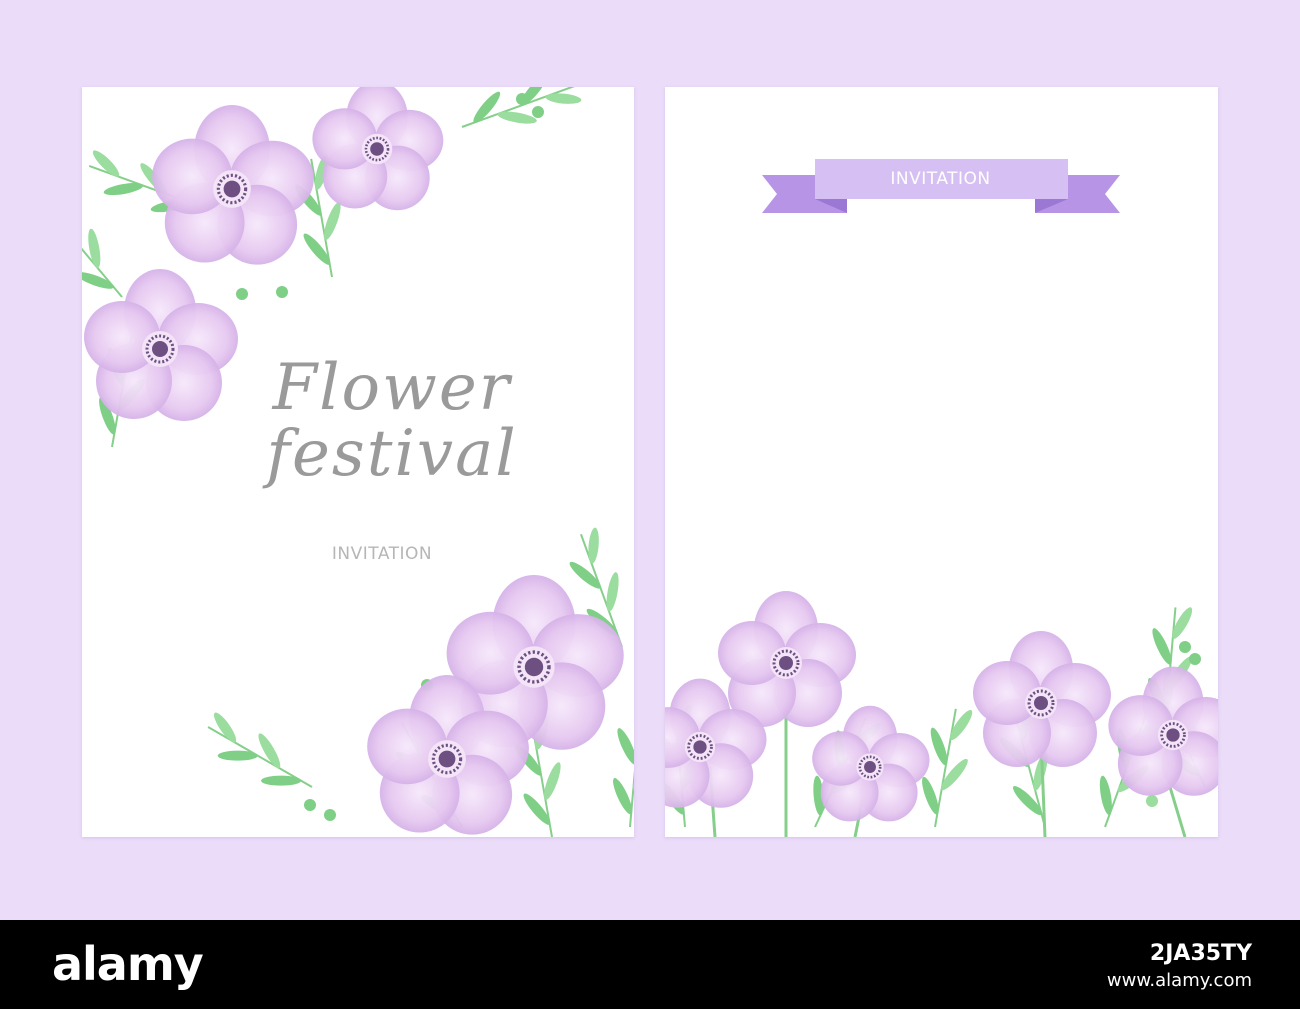 The height and width of the screenshot is (1009, 1300). What do you see at coordinates (1200, 953) in the screenshot?
I see `watermark-image-id: 2JA35TY` at bounding box center [1200, 953].